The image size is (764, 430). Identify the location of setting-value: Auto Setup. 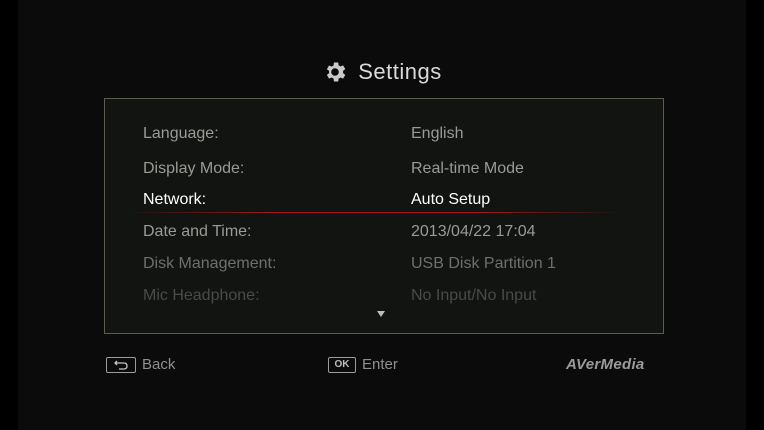
(451, 199).